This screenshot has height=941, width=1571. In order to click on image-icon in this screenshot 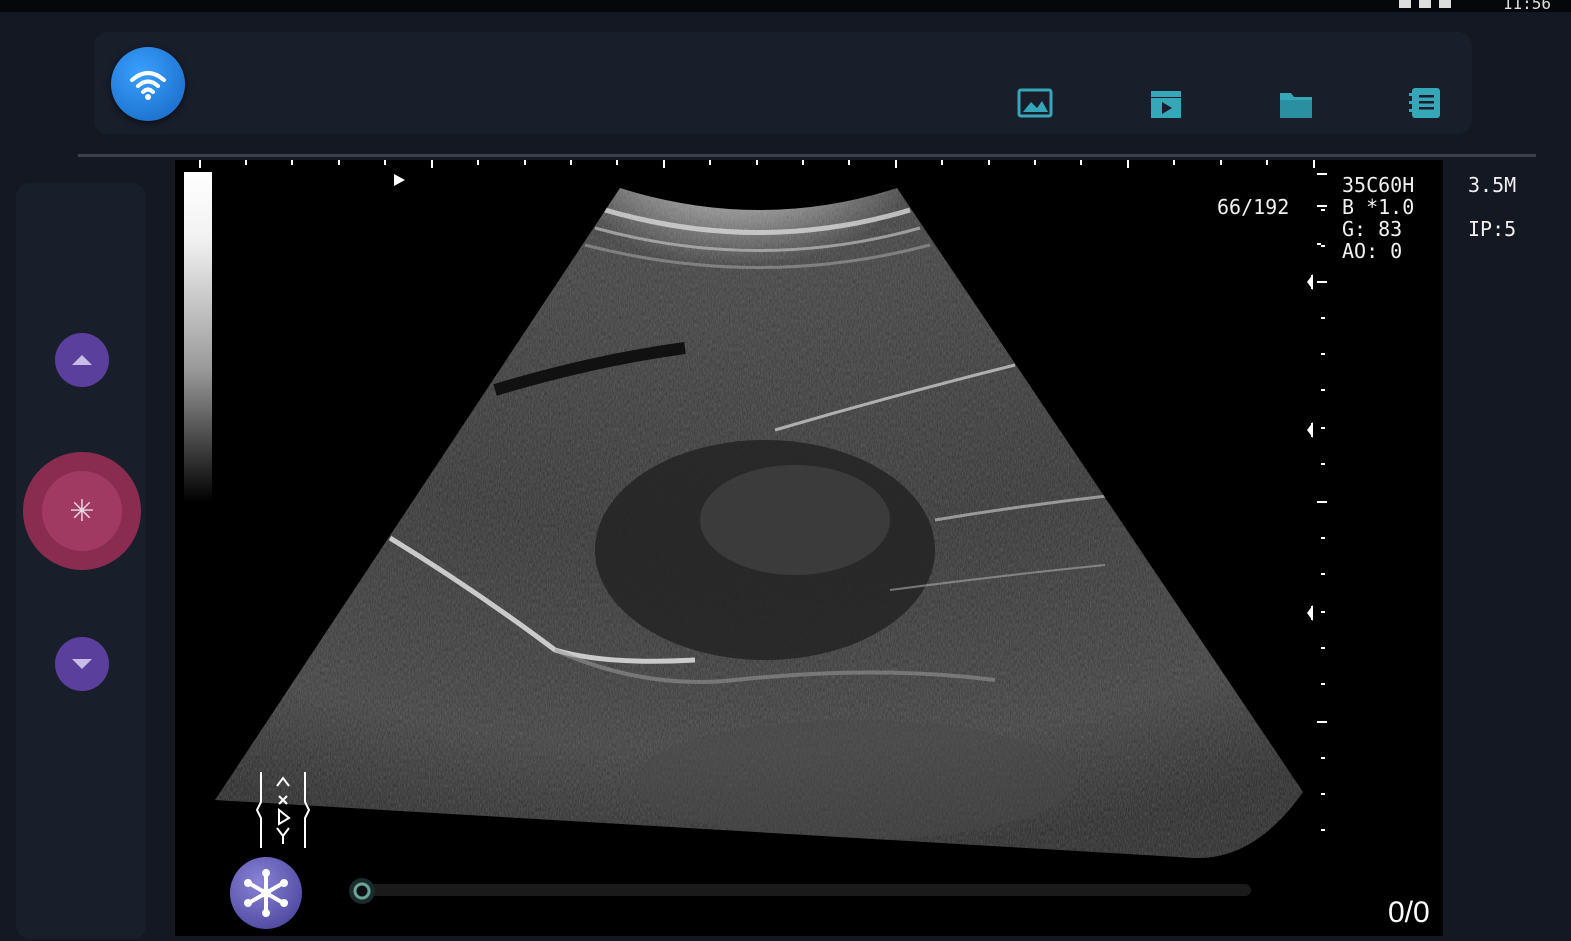, I will do `click(1035, 103)`.